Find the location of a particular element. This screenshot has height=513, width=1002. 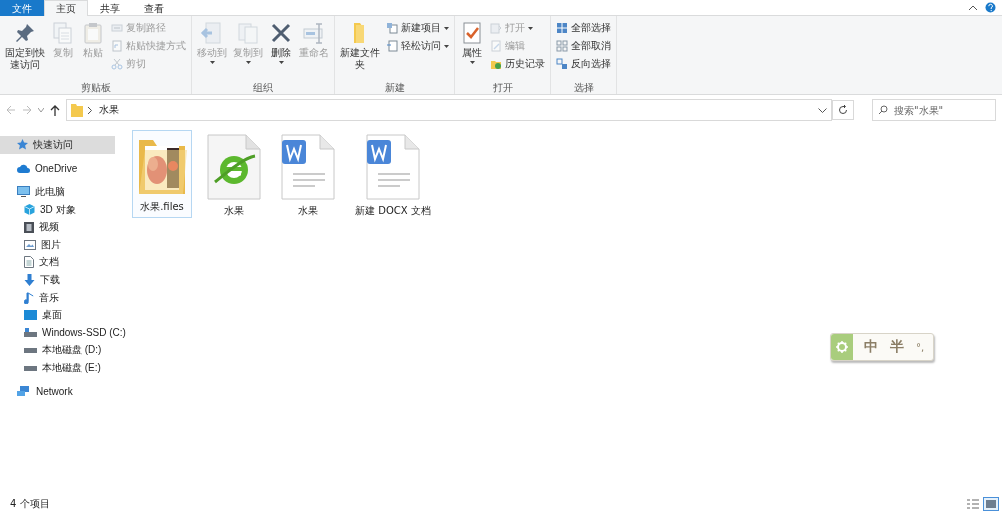

sidebar-item: 桌面 is located at coordinates (57, 315).